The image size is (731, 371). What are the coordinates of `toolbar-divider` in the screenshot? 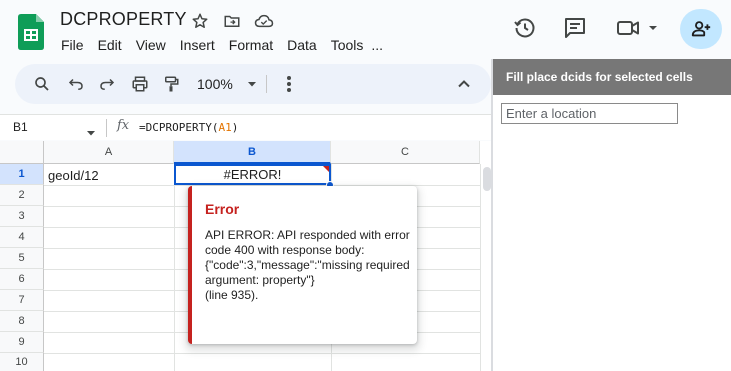 It's located at (266, 84).